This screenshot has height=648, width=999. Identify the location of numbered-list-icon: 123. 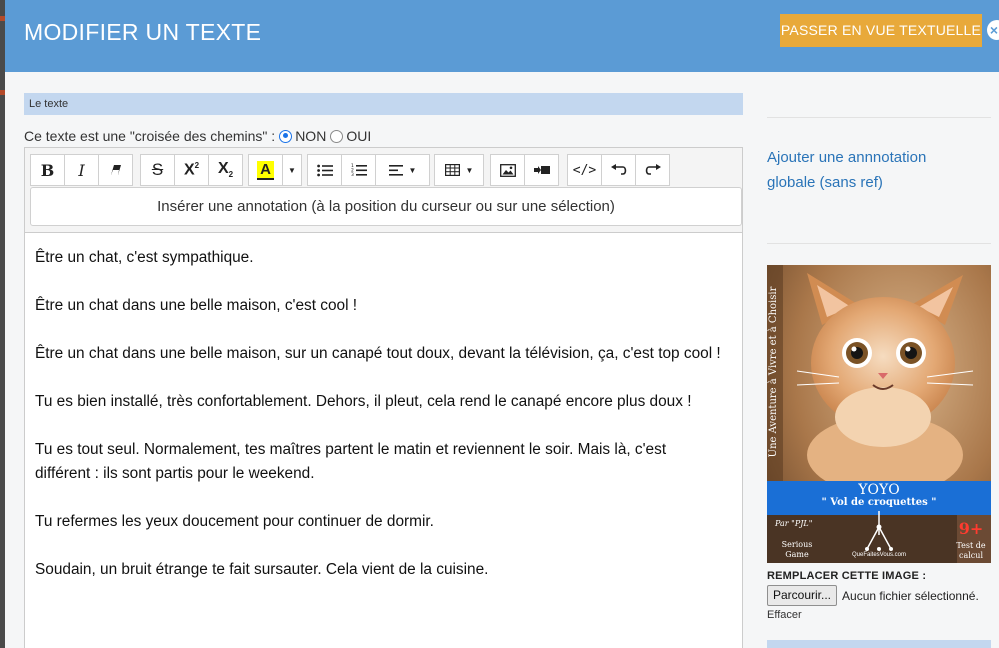
(359, 170).